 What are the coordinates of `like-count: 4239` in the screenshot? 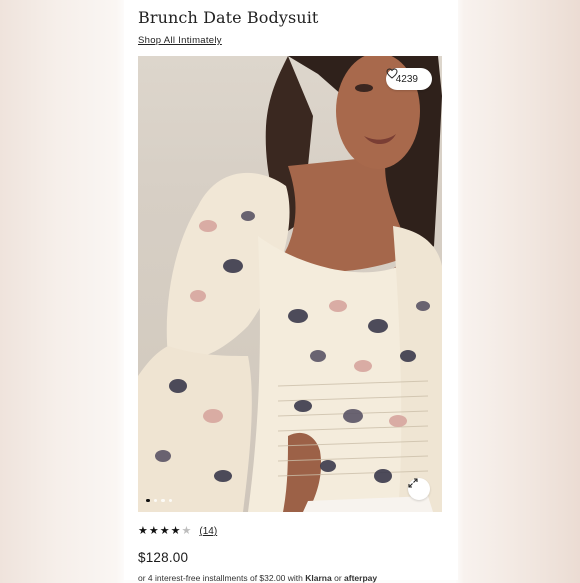 It's located at (406, 79).